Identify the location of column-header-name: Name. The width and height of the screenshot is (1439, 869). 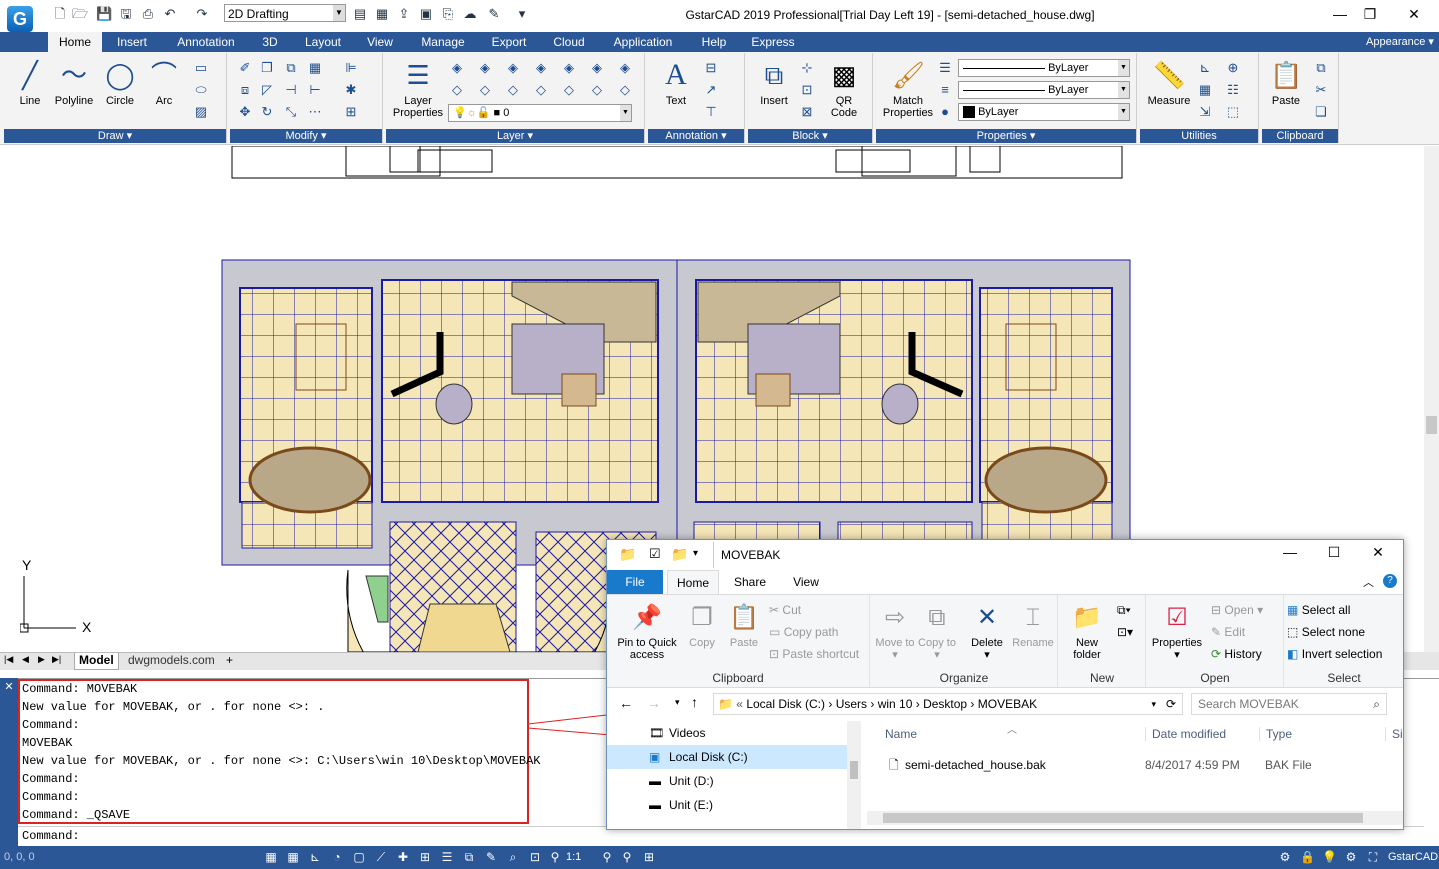
(901, 734).